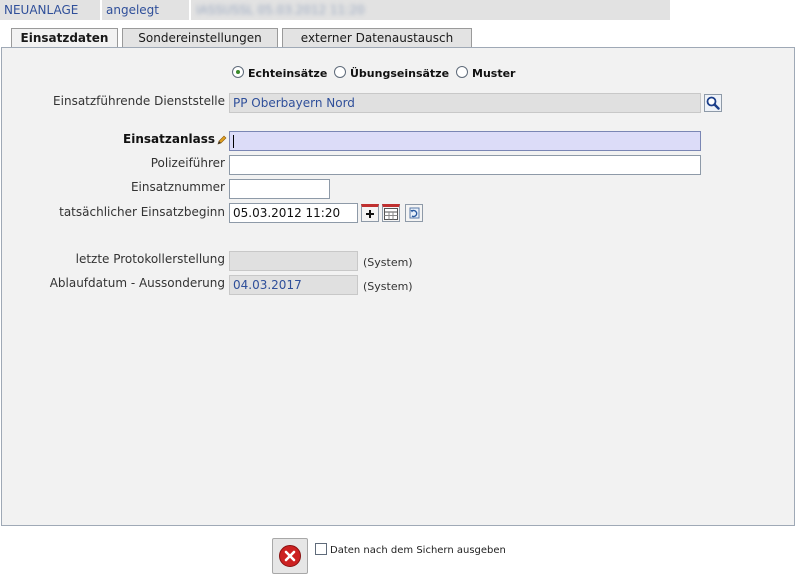 The height and width of the screenshot is (582, 797). I want to click on add-time-button, so click(370, 213).